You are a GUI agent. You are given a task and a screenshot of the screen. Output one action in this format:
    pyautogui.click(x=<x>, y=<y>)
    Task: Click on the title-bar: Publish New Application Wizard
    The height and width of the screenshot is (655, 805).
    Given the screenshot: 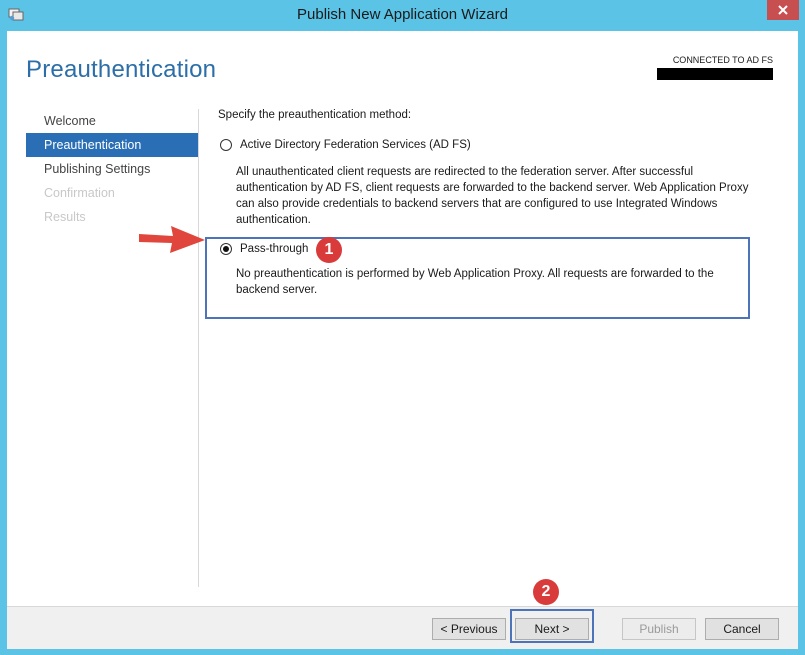 What is the action you would take?
    pyautogui.click(x=402, y=15)
    